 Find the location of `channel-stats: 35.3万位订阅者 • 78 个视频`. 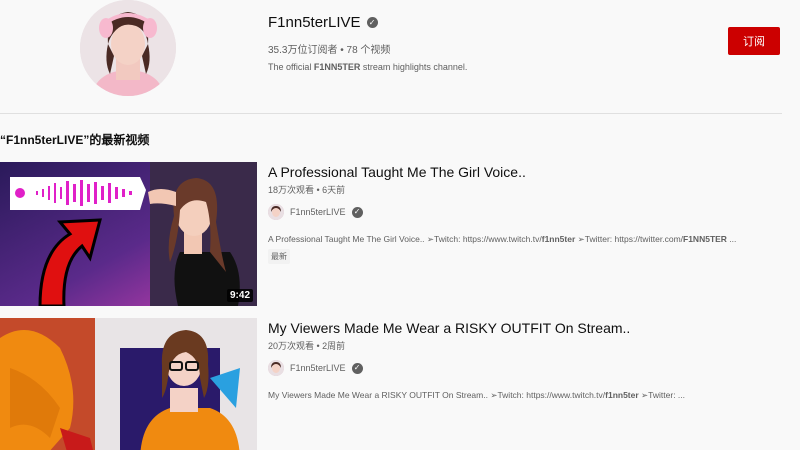

channel-stats: 35.3万位订阅者 • 78 个视频 is located at coordinates (329, 50).